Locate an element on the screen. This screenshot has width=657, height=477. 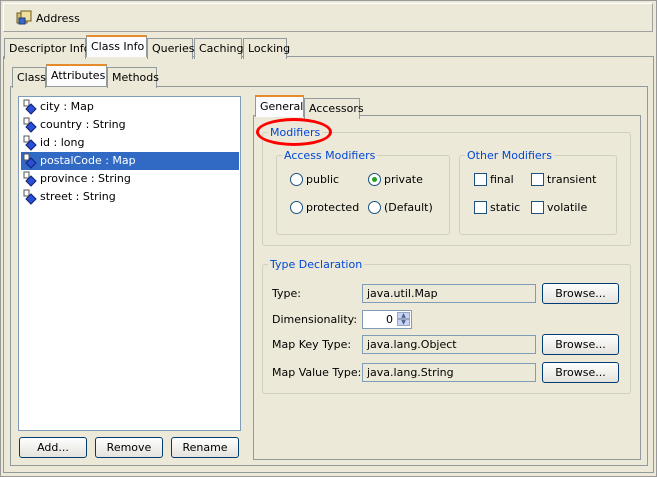
transient-checkbox is located at coordinates (537, 179).